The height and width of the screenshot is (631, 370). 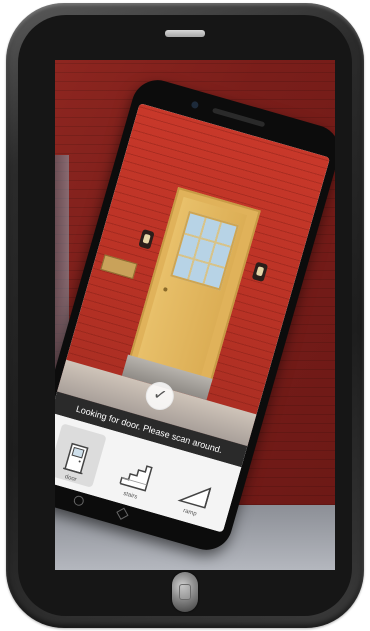 What do you see at coordinates (70, 479) in the screenshot?
I see `shelf-label-door: door` at bounding box center [70, 479].